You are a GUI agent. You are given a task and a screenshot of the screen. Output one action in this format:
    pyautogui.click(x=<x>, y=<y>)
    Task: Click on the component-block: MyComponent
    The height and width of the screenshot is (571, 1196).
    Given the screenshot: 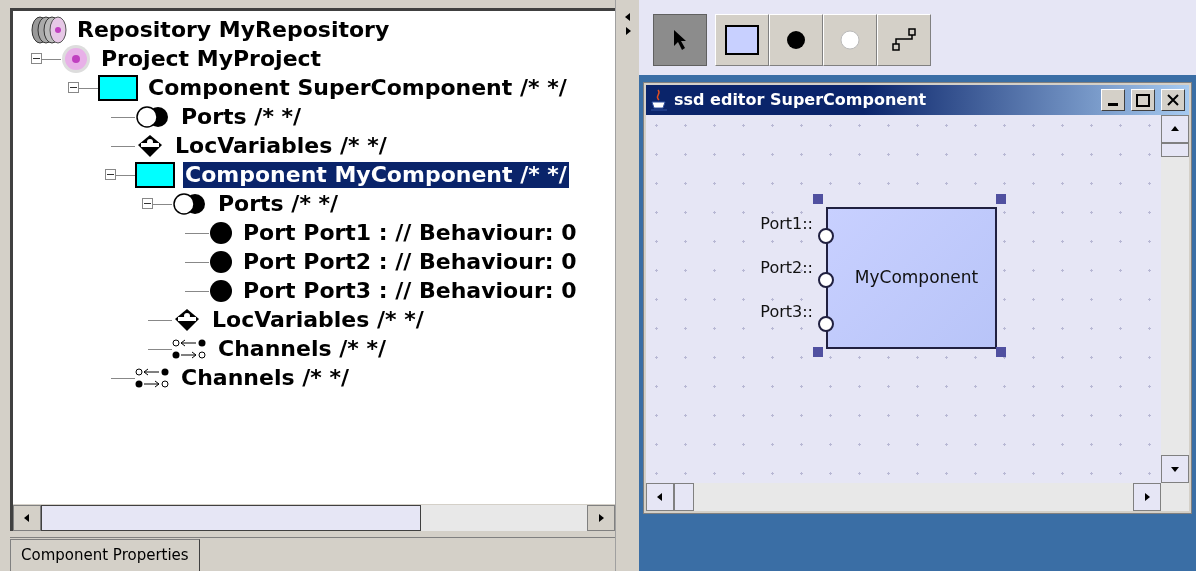 What is the action you would take?
    pyautogui.click(x=911, y=278)
    